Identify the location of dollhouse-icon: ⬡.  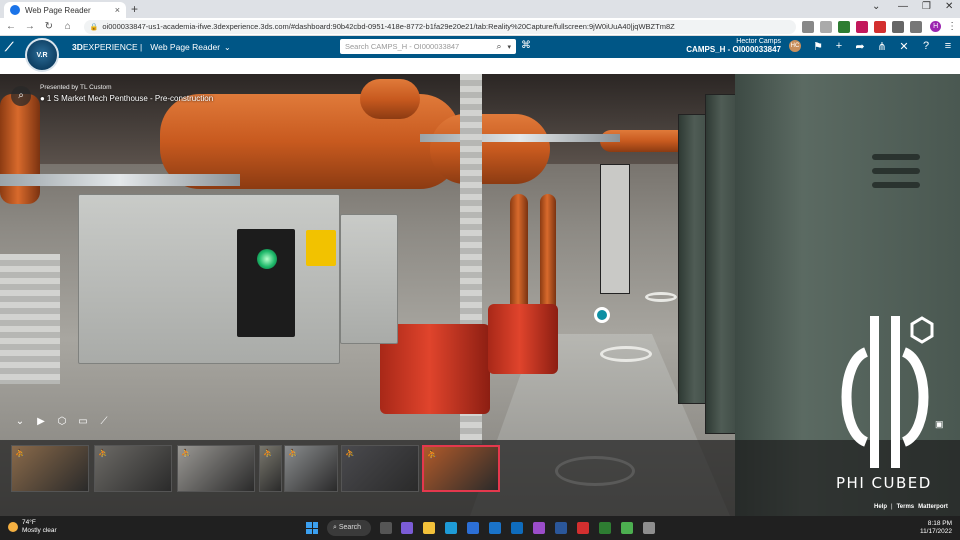
(62, 422).